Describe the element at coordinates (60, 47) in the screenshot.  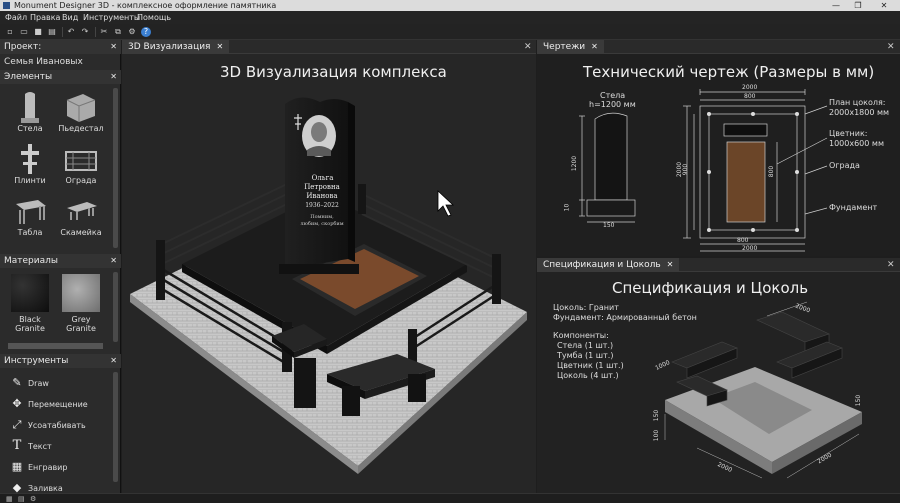
I see `project-header: Проект: ✕` at that location.